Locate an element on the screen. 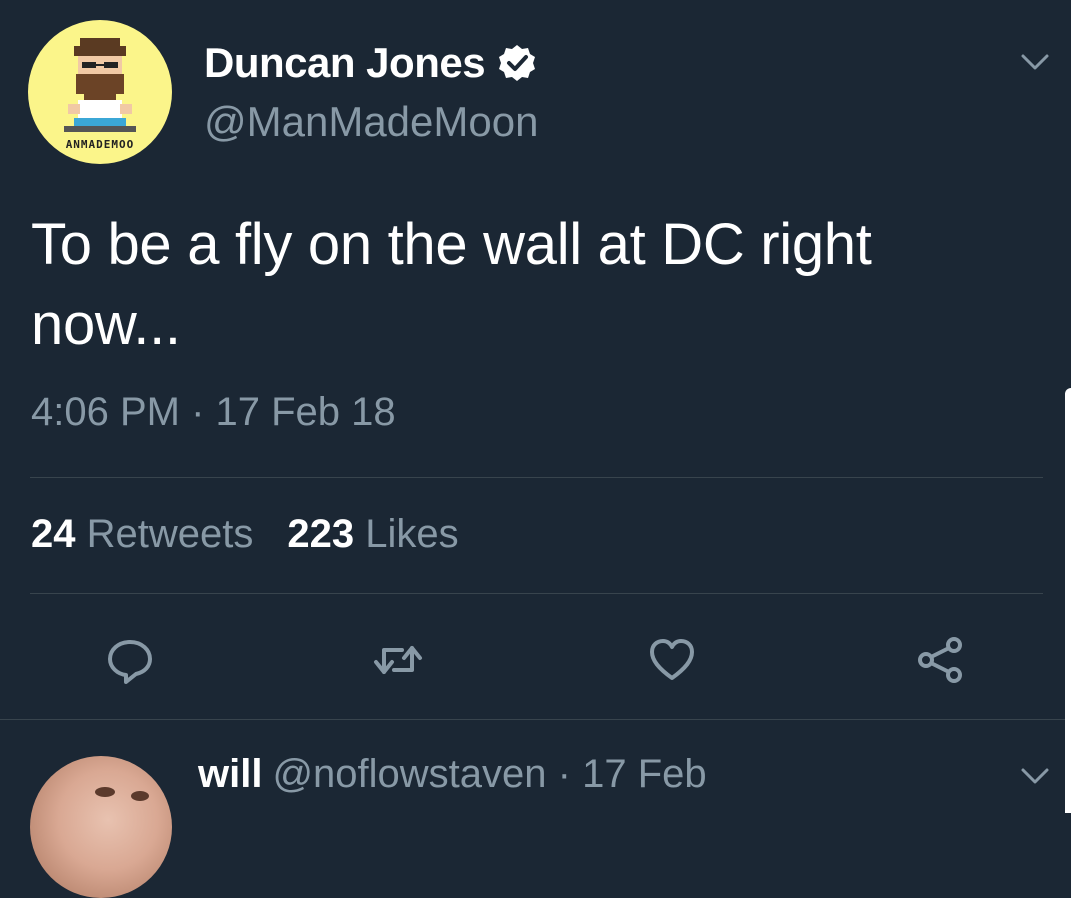  like-icon is located at coordinates (672, 660).